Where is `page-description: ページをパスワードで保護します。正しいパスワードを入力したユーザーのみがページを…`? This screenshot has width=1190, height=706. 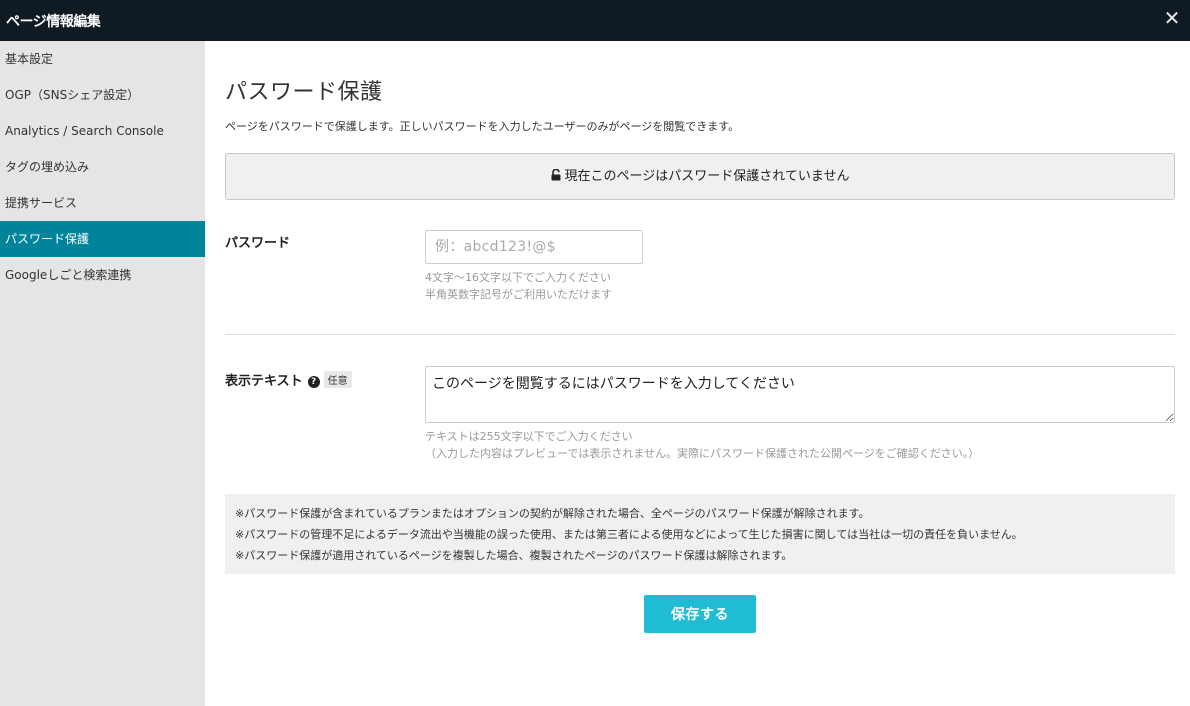
page-description: ページをパスワードで保護します。正しいパスワードを入力したユーザーのみがページを… is located at coordinates (482, 126).